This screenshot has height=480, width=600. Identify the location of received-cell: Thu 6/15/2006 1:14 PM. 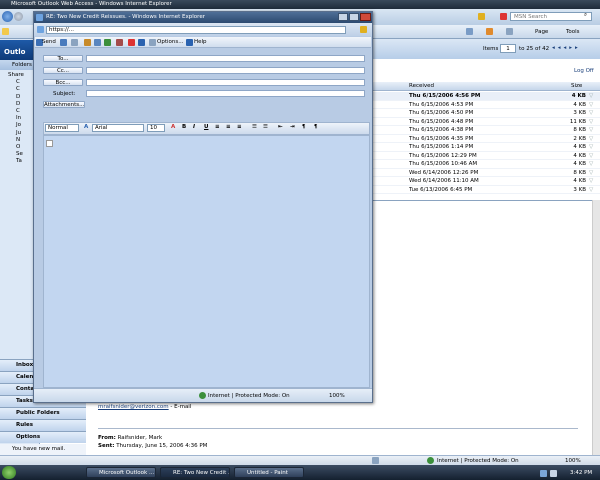
(441, 147).